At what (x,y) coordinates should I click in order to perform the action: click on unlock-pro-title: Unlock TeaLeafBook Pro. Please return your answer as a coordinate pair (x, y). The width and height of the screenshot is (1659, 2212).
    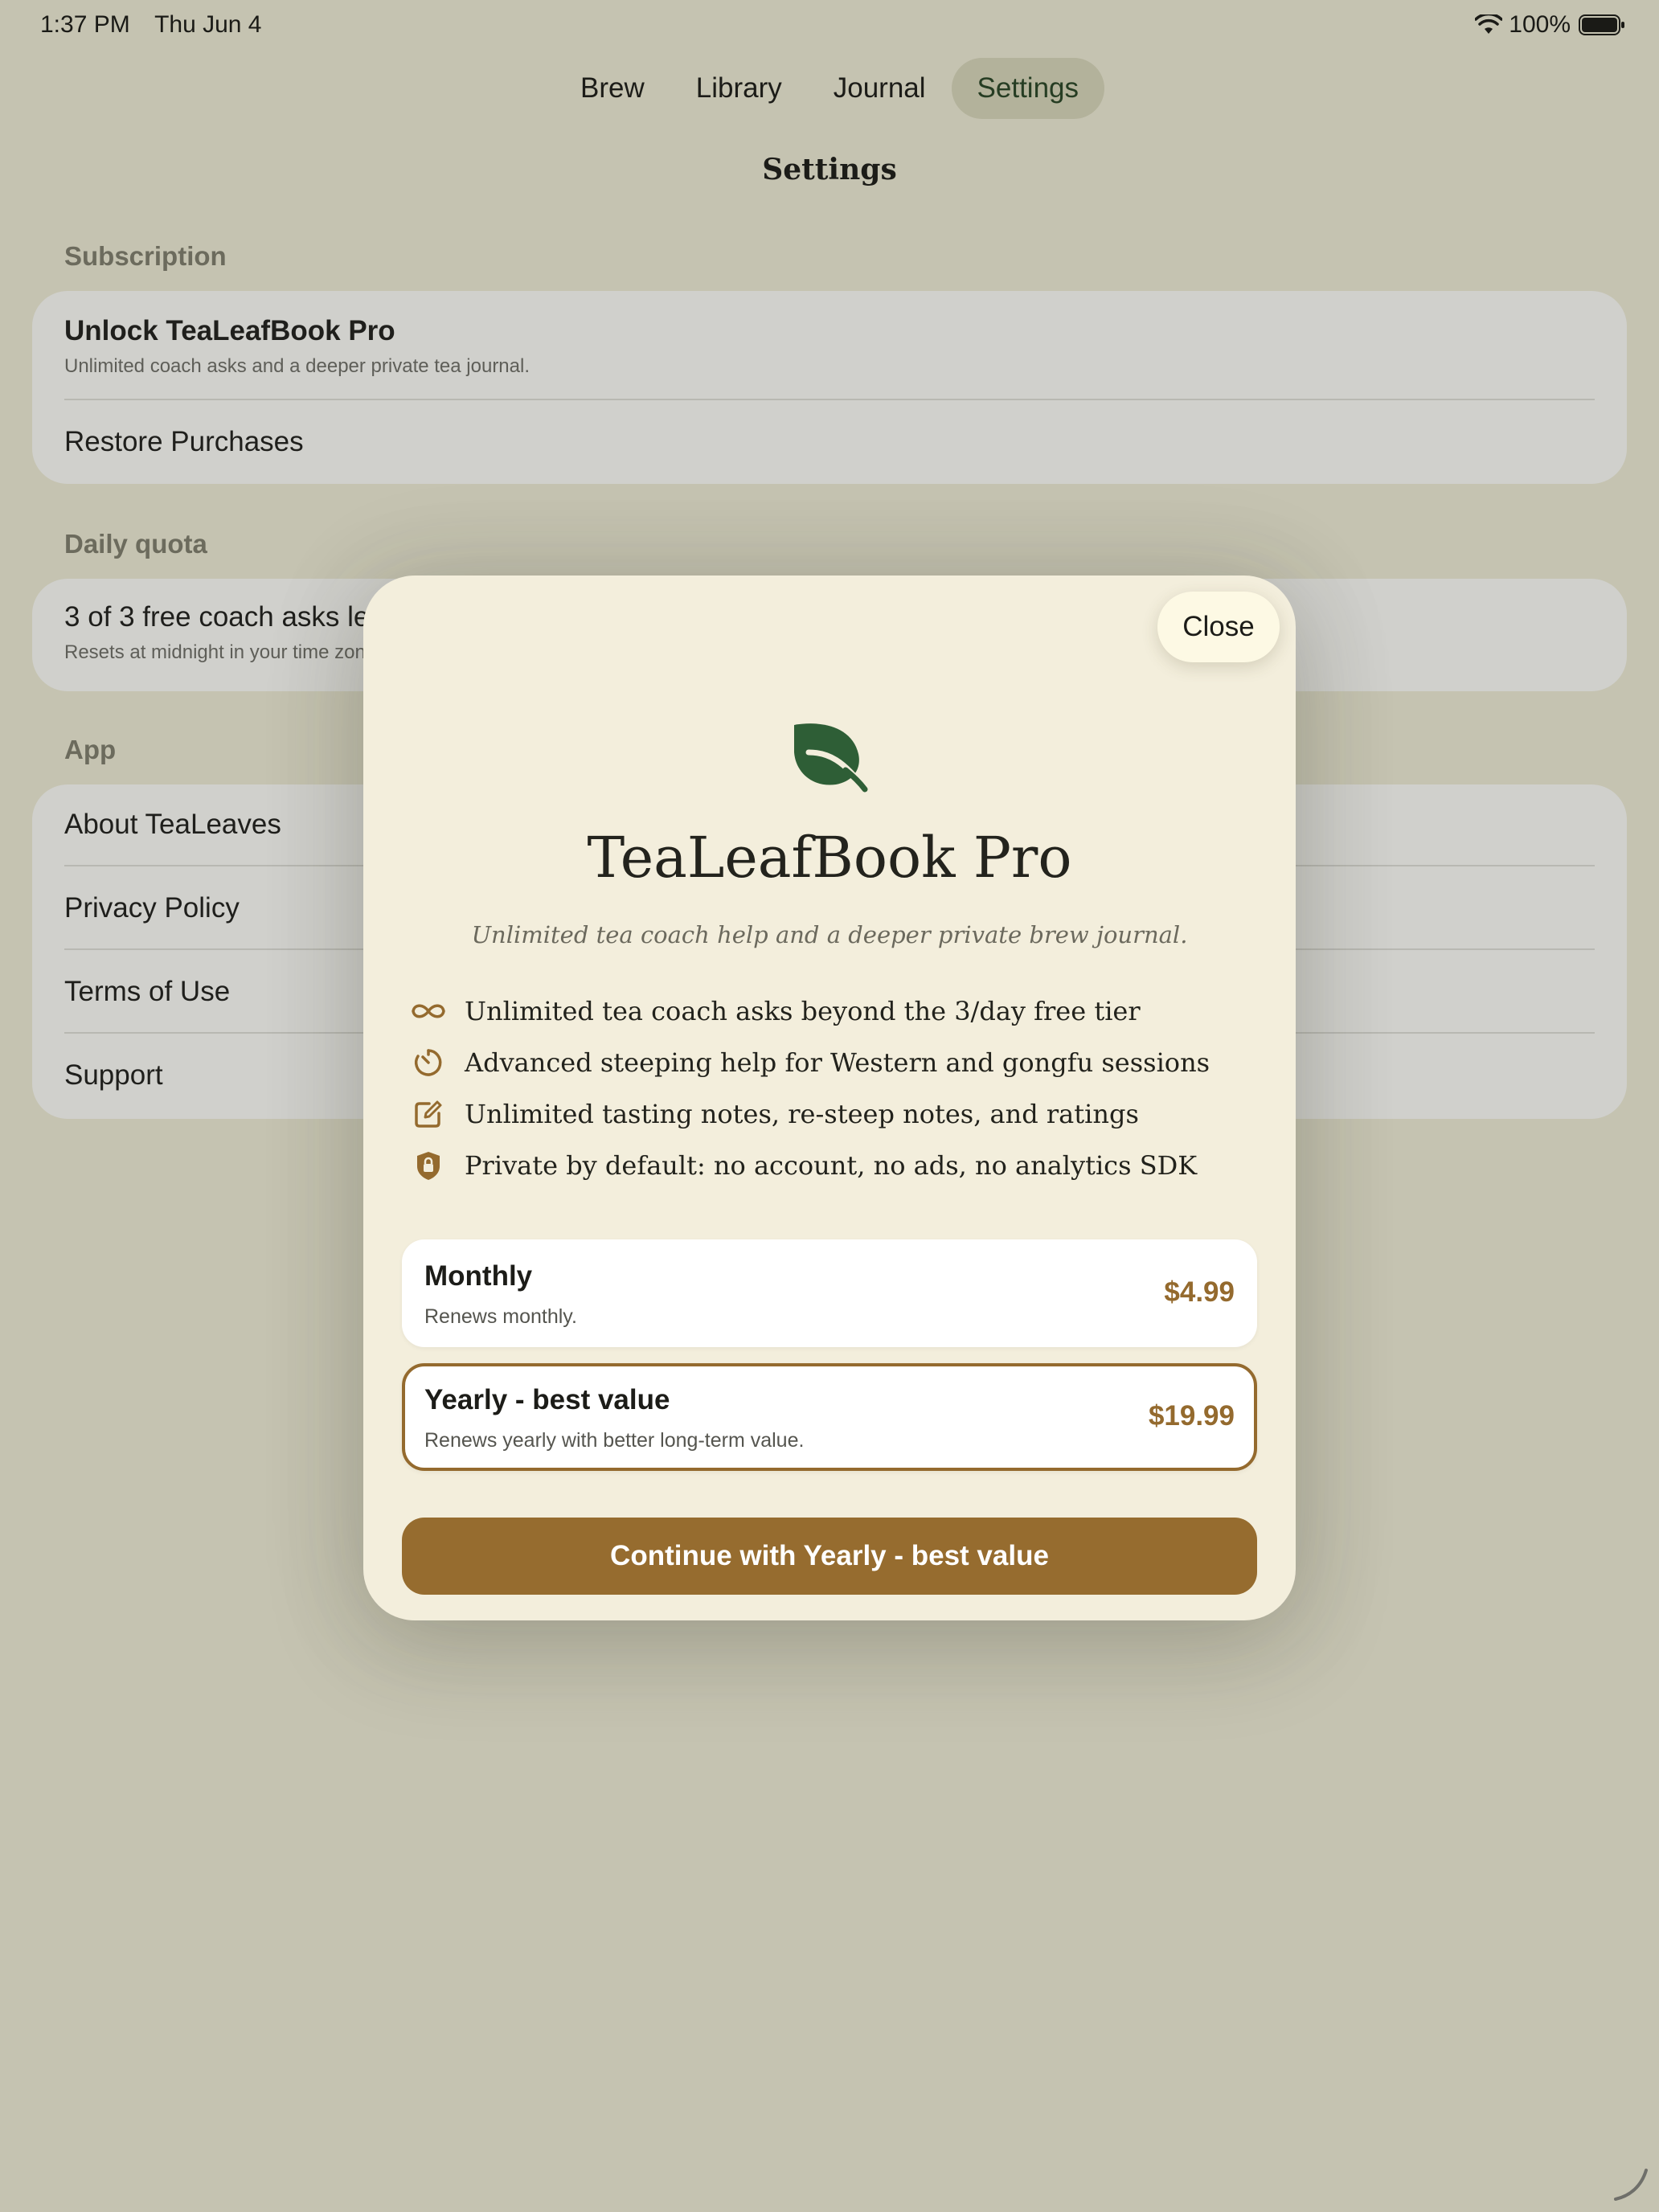
    Looking at the image, I should click on (229, 330).